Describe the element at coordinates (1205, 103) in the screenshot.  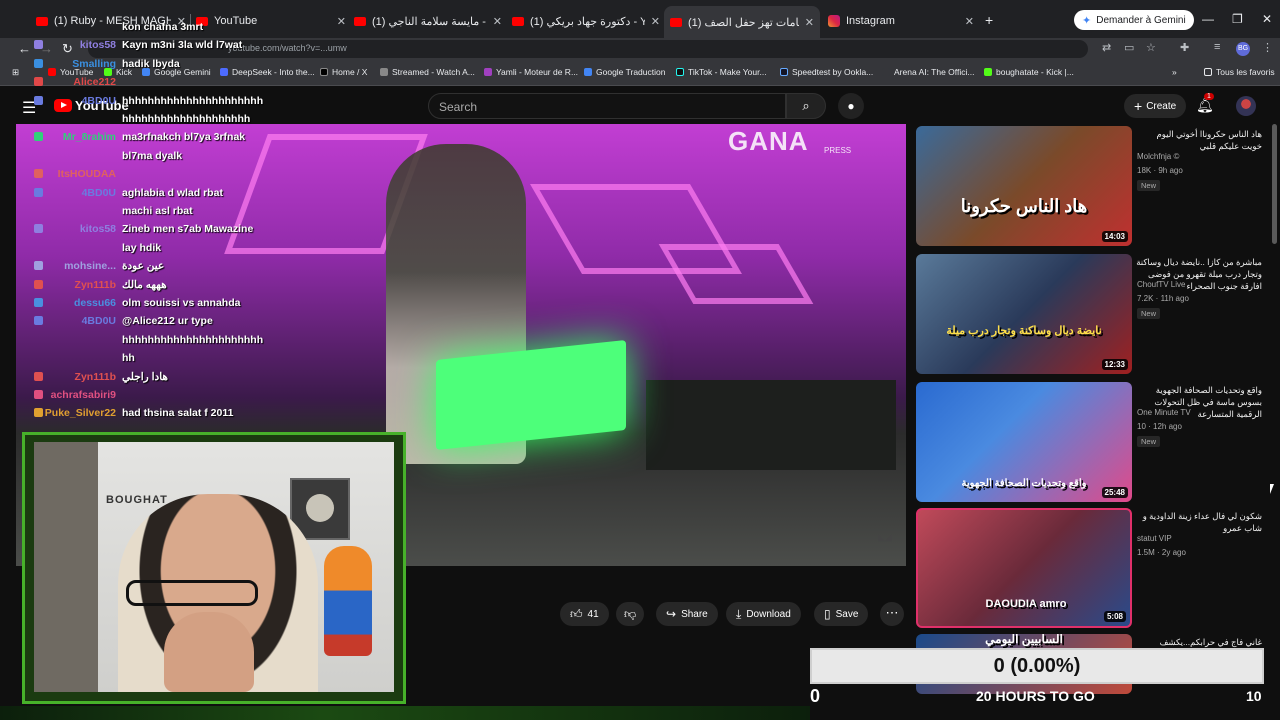
I see `notifications-bell-icon: 🔔︎ 1` at that location.